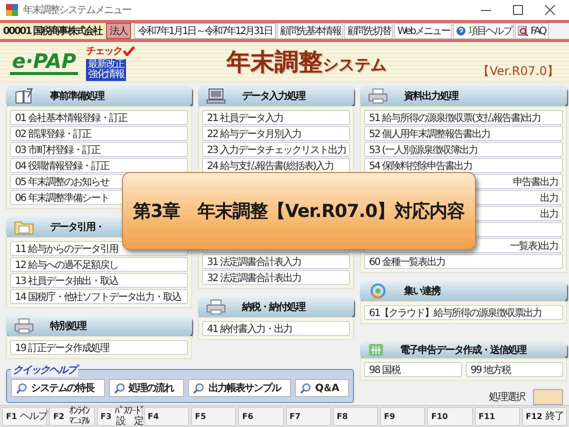  Describe the element at coordinates (52, 31) in the screenshot. I see `company-name: 00001 国税商事株式会社` at that location.